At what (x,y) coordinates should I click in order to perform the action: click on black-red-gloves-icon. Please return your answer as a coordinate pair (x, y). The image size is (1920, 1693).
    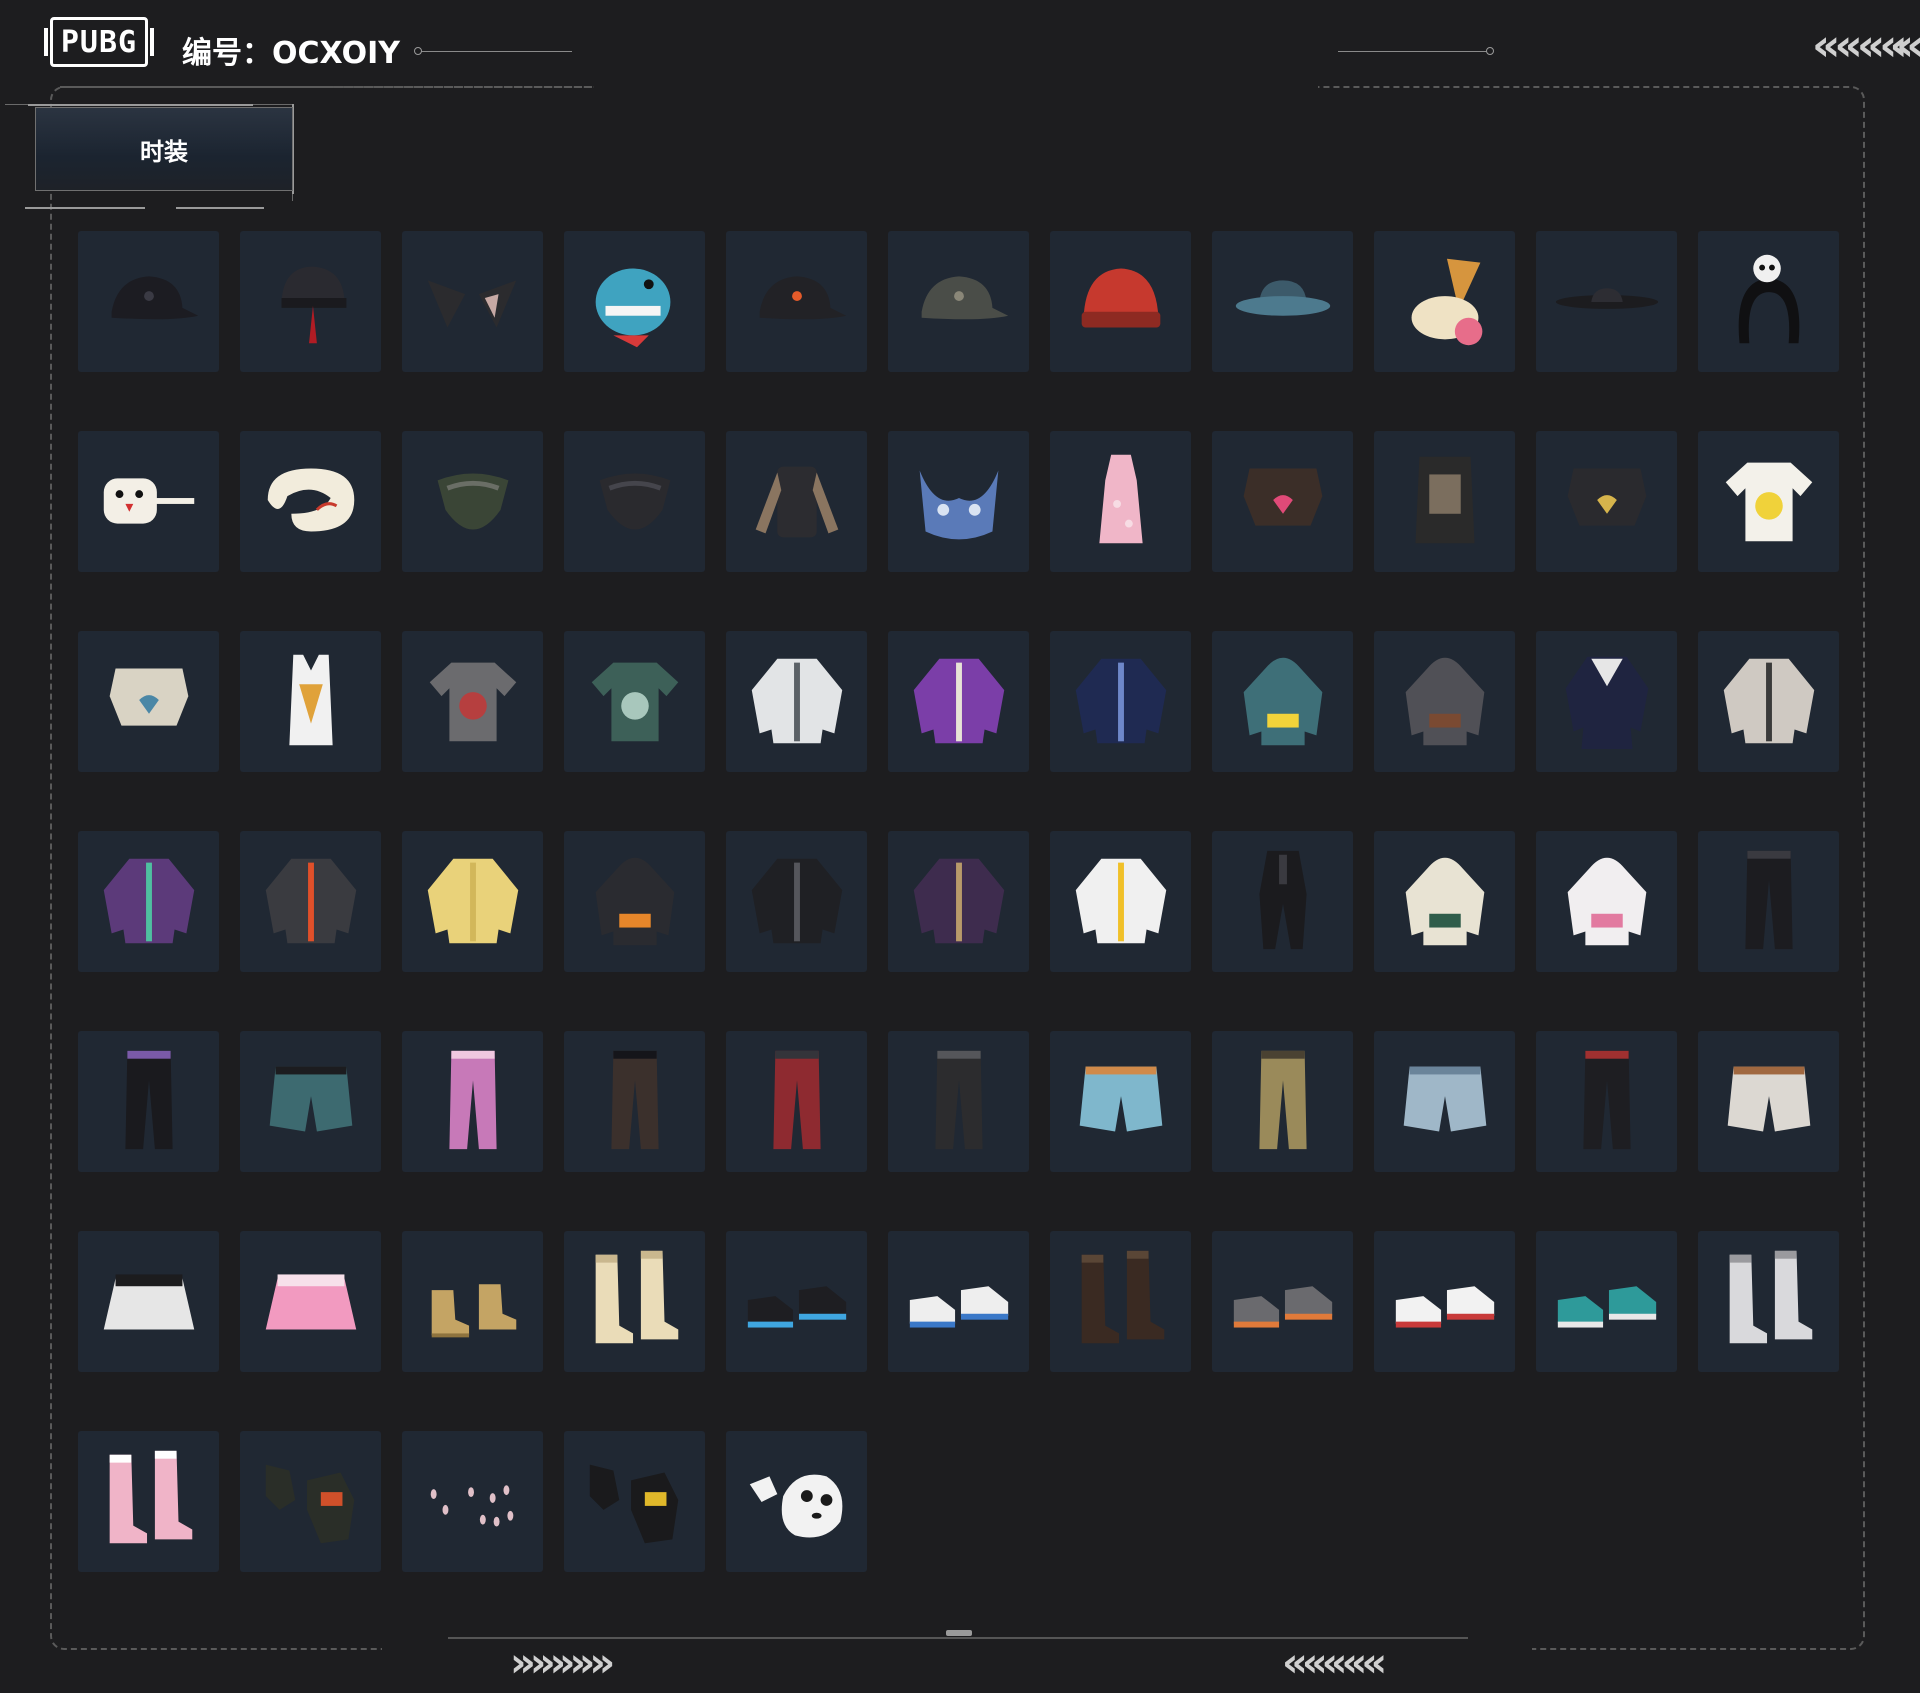
    Looking at the image, I should click on (311, 1502).